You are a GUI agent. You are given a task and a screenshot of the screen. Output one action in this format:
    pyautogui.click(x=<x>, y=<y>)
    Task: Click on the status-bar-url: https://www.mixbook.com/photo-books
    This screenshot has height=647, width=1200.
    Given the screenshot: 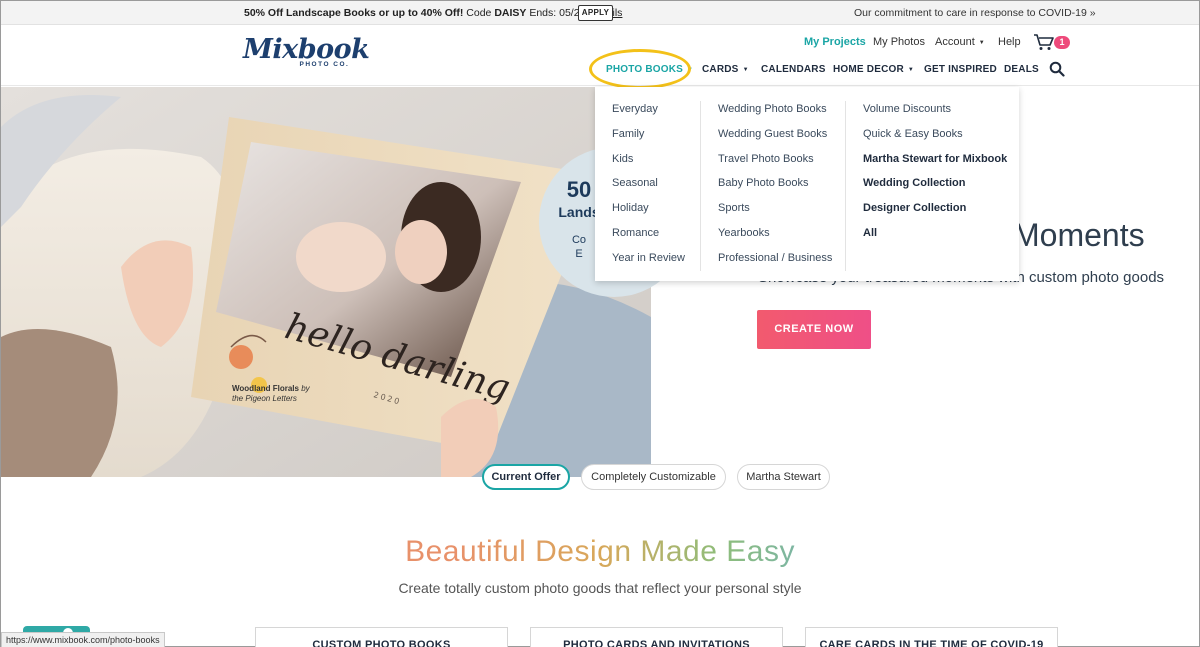 What is the action you would take?
    pyautogui.click(x=83, y=639)
    